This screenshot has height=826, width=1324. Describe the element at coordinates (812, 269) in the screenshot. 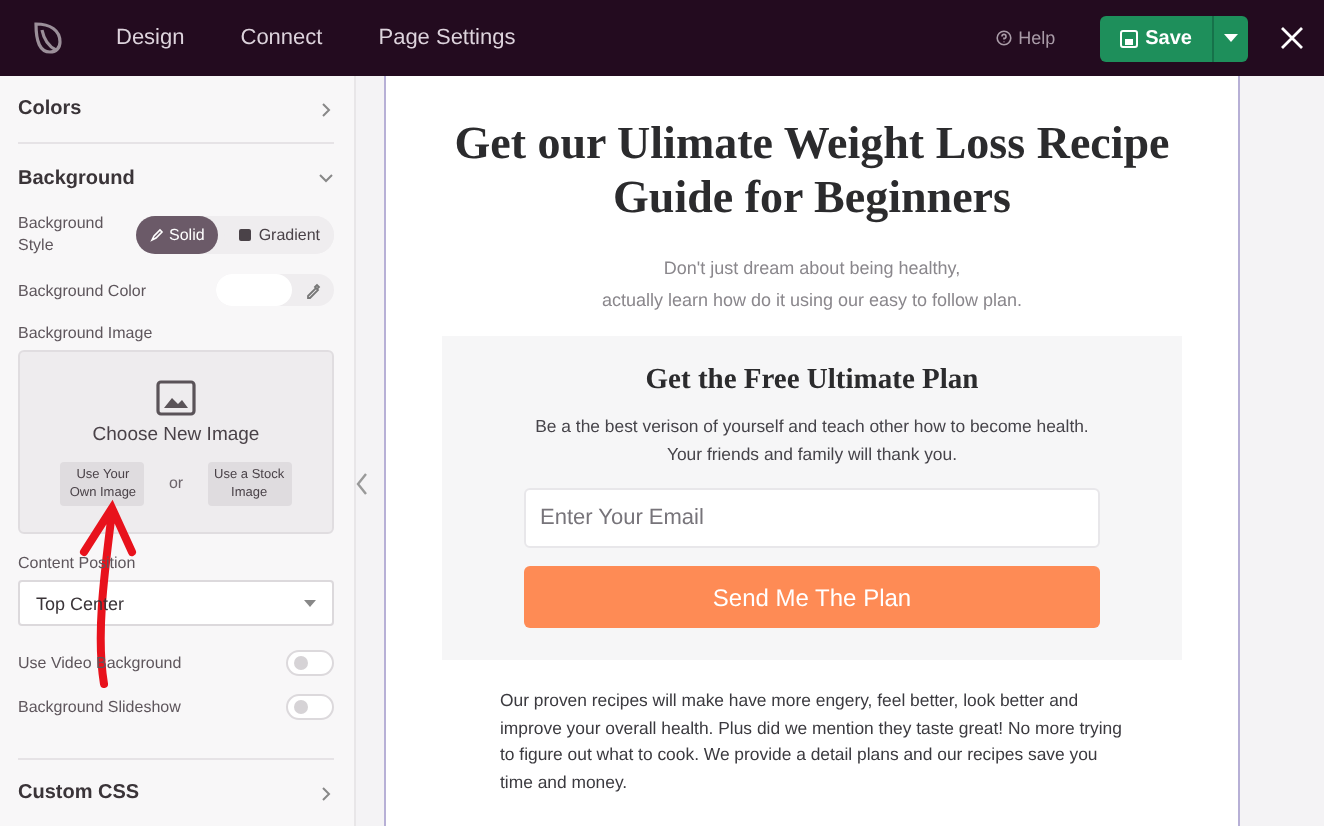

I see `subtitle-line: Don't just dream about being healthy,` at that location.